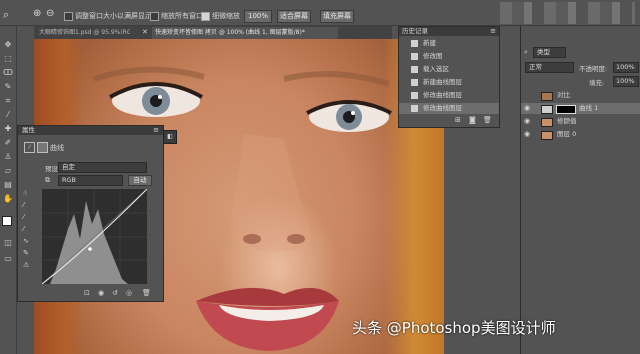 Image resolution: width=640 pixels, height=354 pixels. What do you see at coordinates (47, 180) in the screenshot?
I see `channel-icon: ⧉` at bounding box center [47, 180].